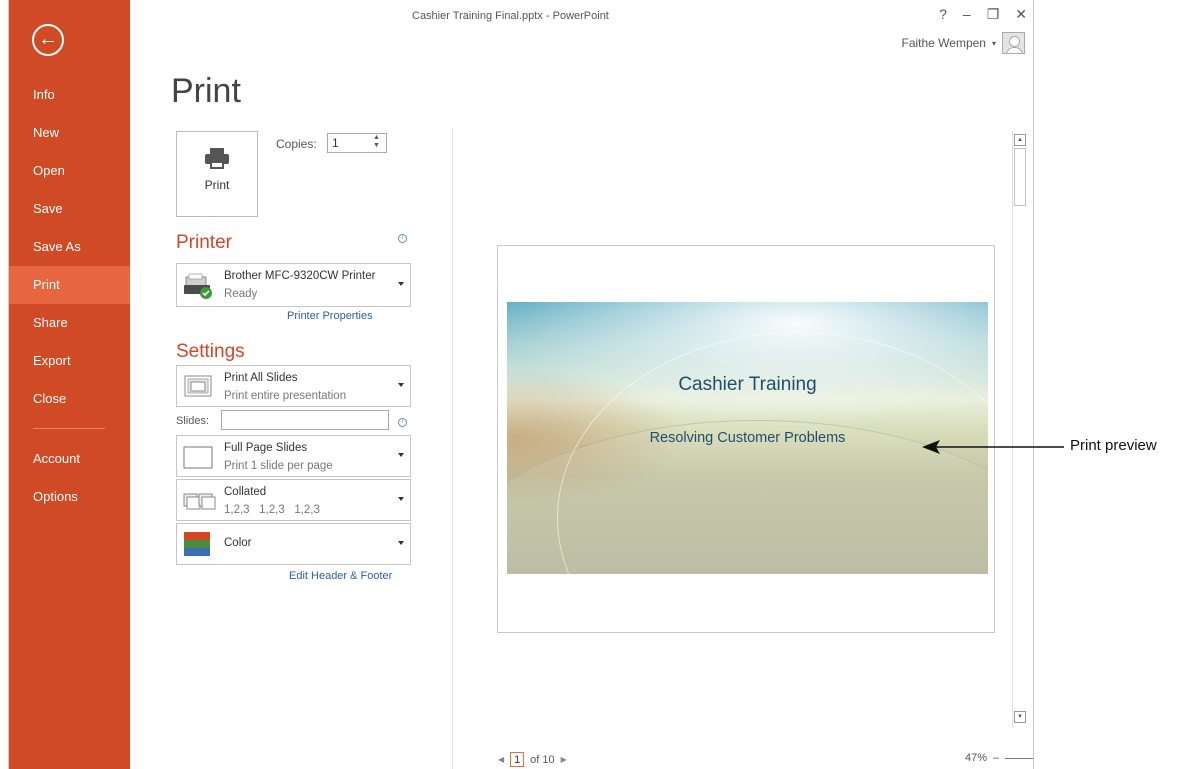 This screenshot has width=1199, height=769. What do you see at coordinates (261, 378) in the screenshot?
I see `print-range-title: Print All Slides` at bounding box center [261, 378].